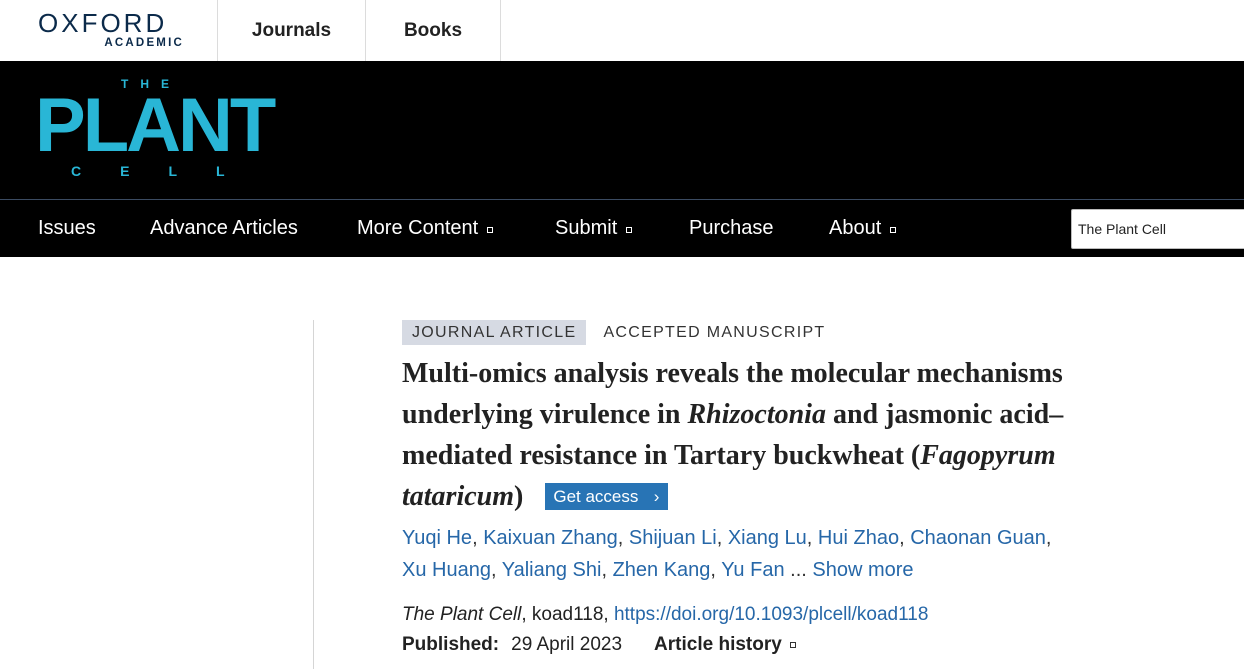  What do you see at coordinates (771, 614) in the screenshot?
I see `doi-link: https://doi.org/10.1093/plcell/koad118` at bounding box center [771, 614].